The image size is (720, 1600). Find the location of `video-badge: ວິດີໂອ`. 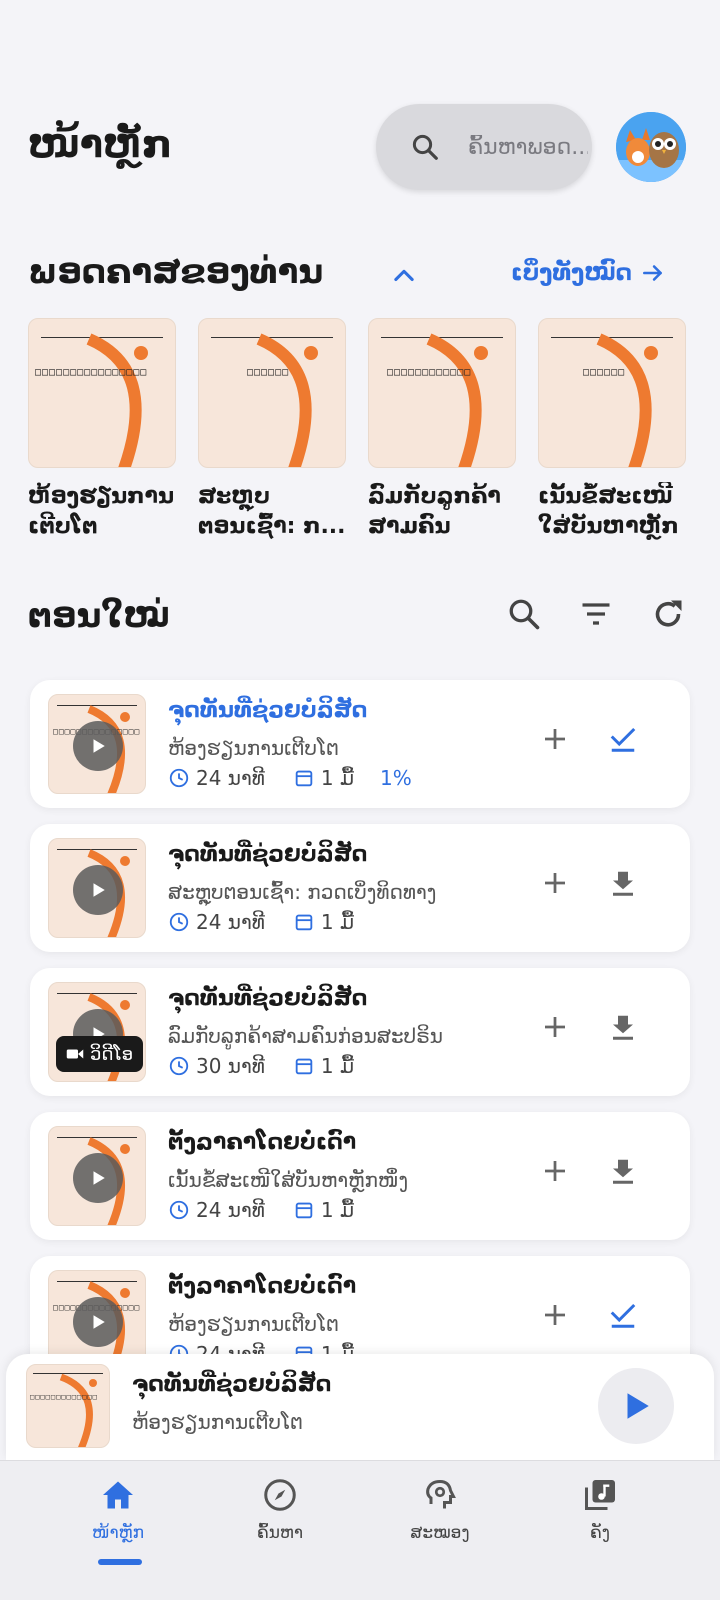

video-badge: ວິດີໂອ is located at coordinates (100, 1054).